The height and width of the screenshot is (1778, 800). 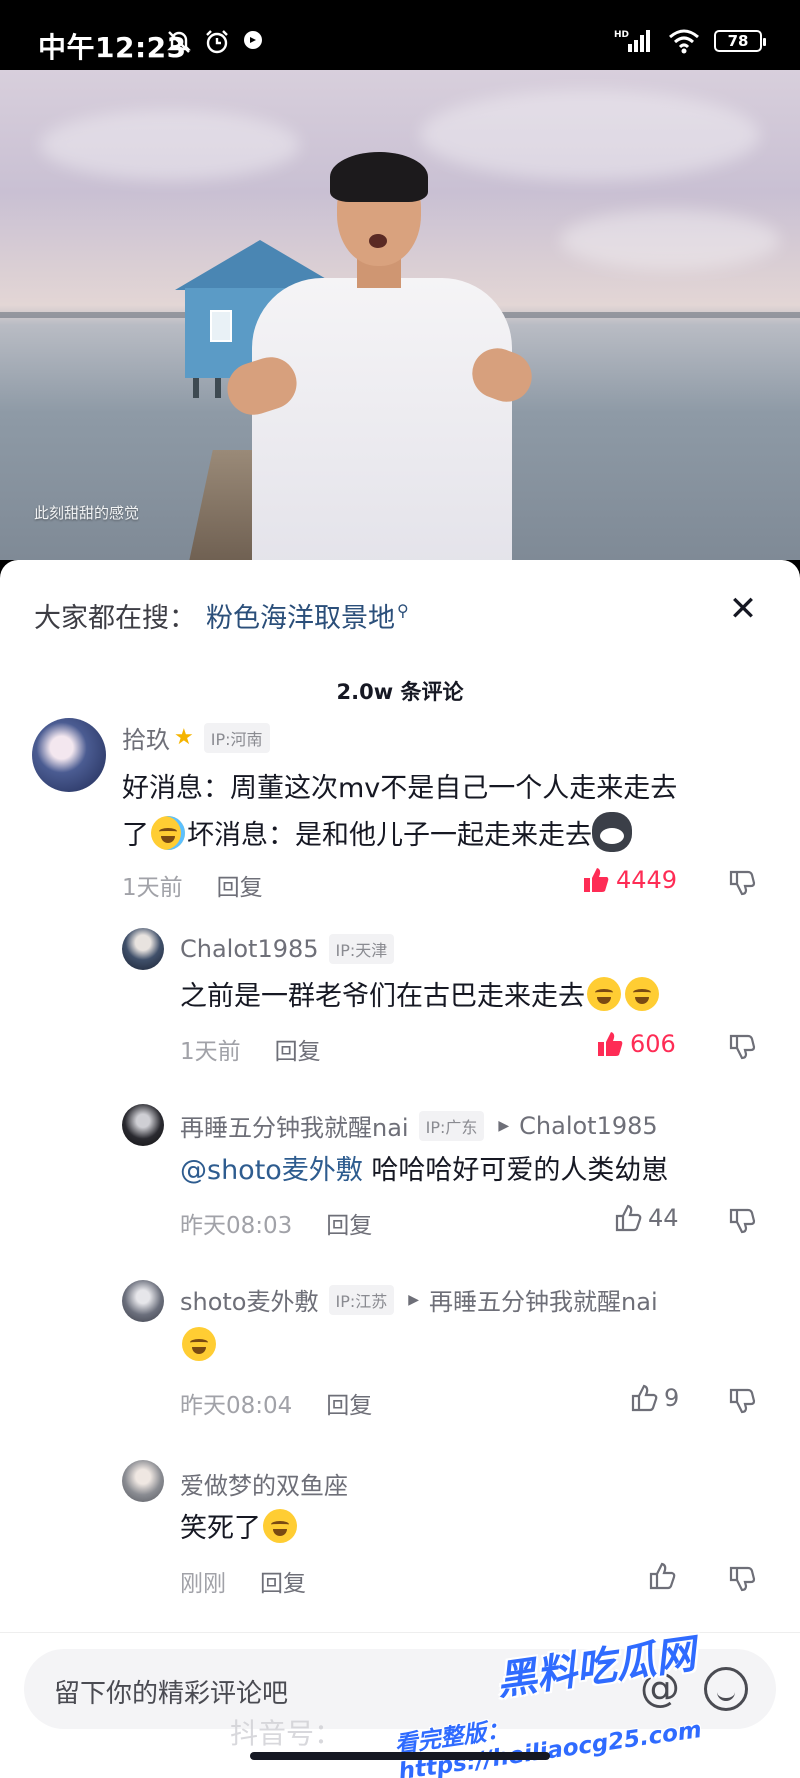 I want to click on like-count: 606, so click(x=653, y=1044).